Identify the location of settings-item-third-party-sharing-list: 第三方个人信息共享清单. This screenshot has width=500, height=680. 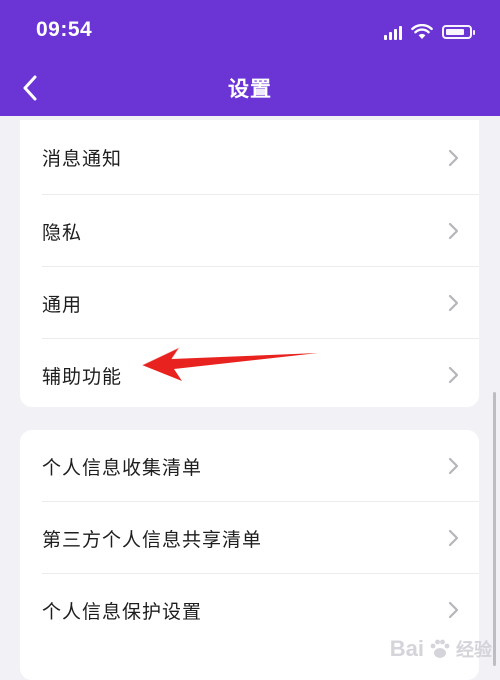
(249, 538).